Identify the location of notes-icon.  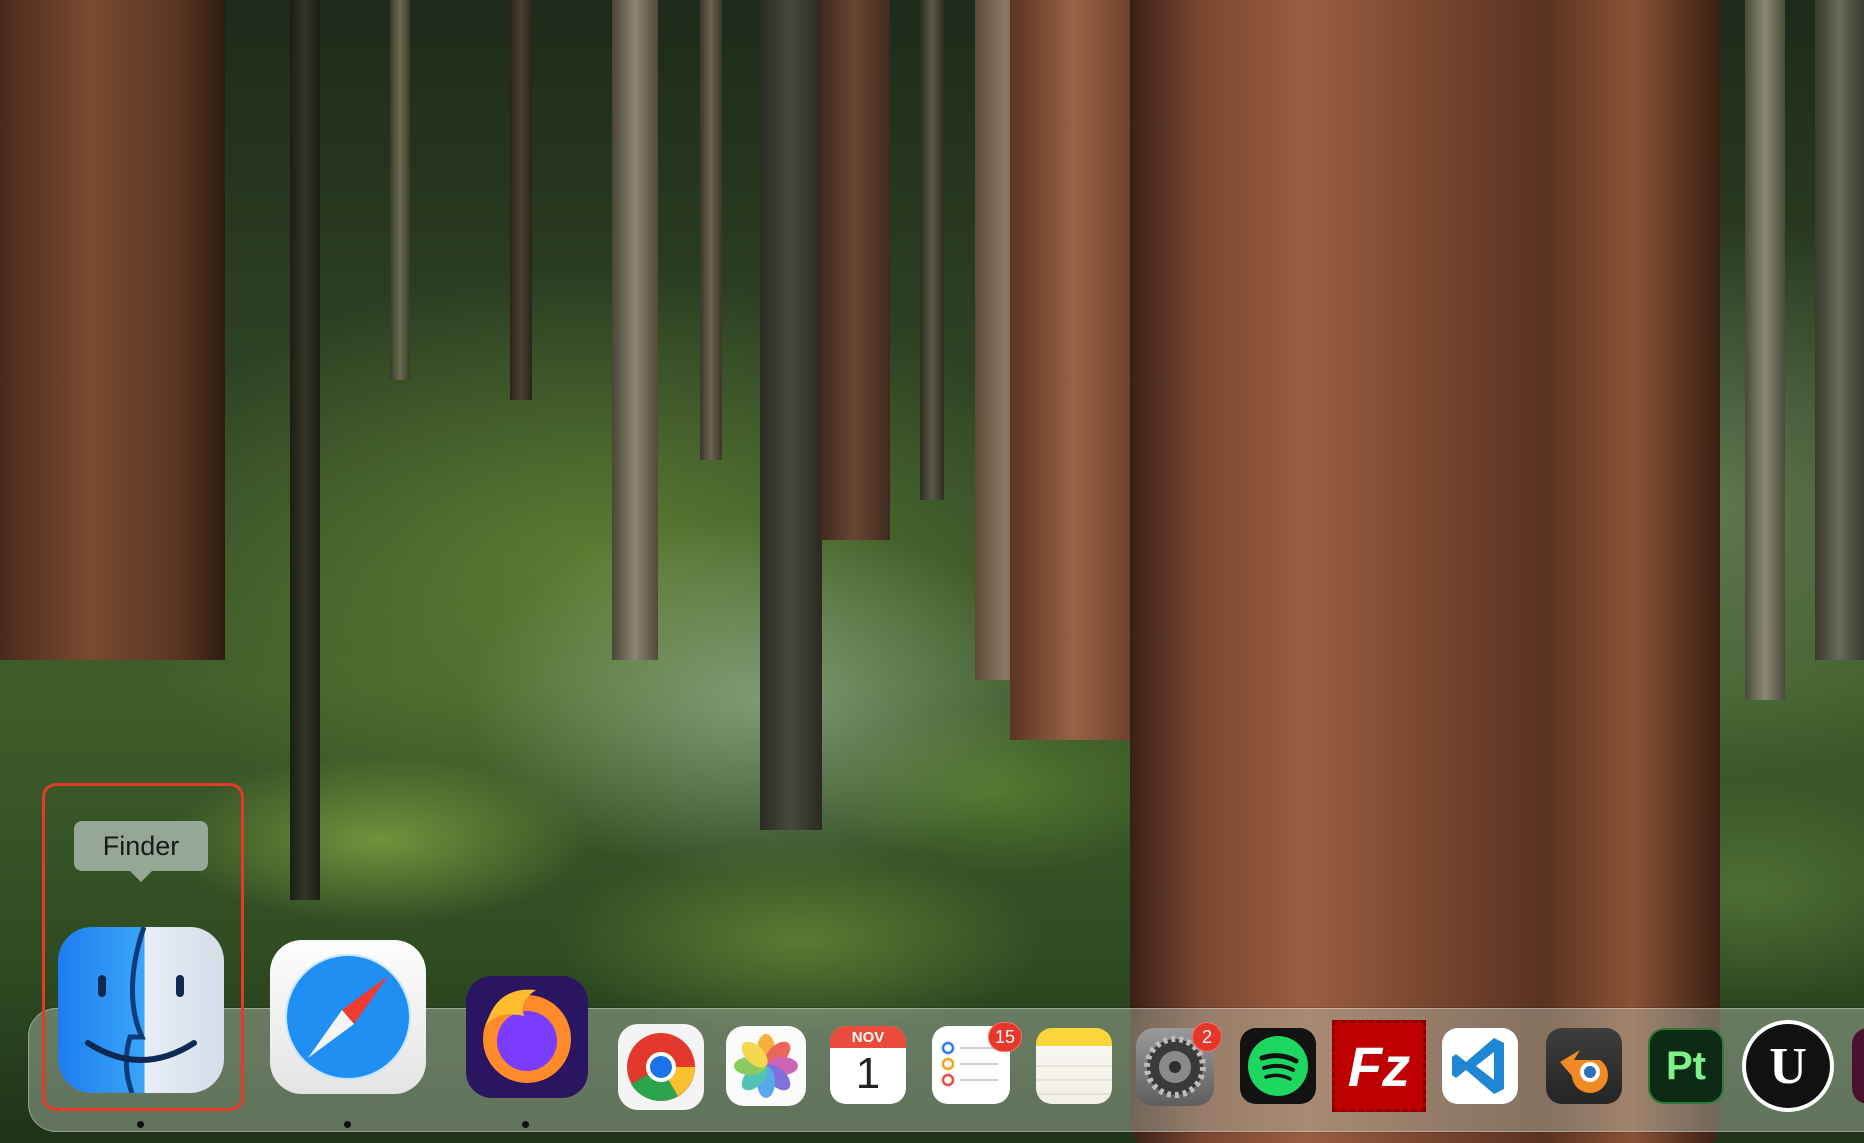
(1074, 1066).